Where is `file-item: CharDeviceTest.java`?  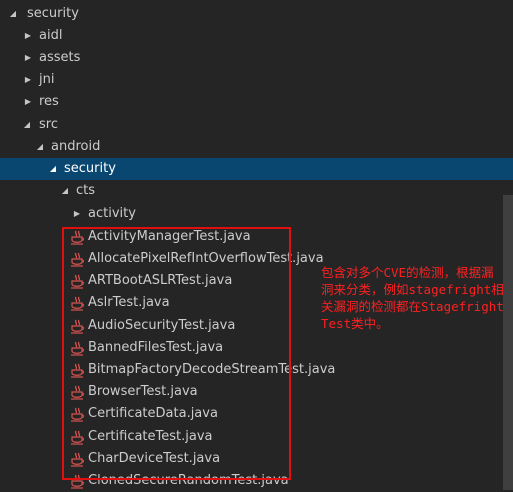 file-item: CharDeviceTest.java is located at coordinates (256, 459).